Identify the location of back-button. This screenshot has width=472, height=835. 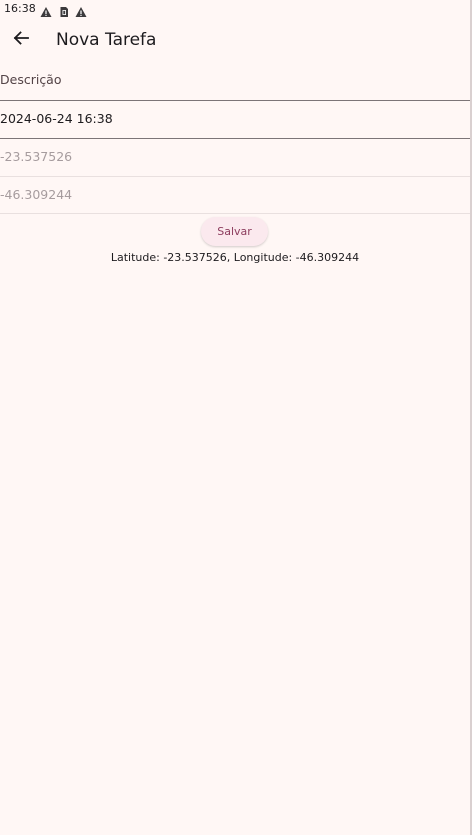
(21, 40).